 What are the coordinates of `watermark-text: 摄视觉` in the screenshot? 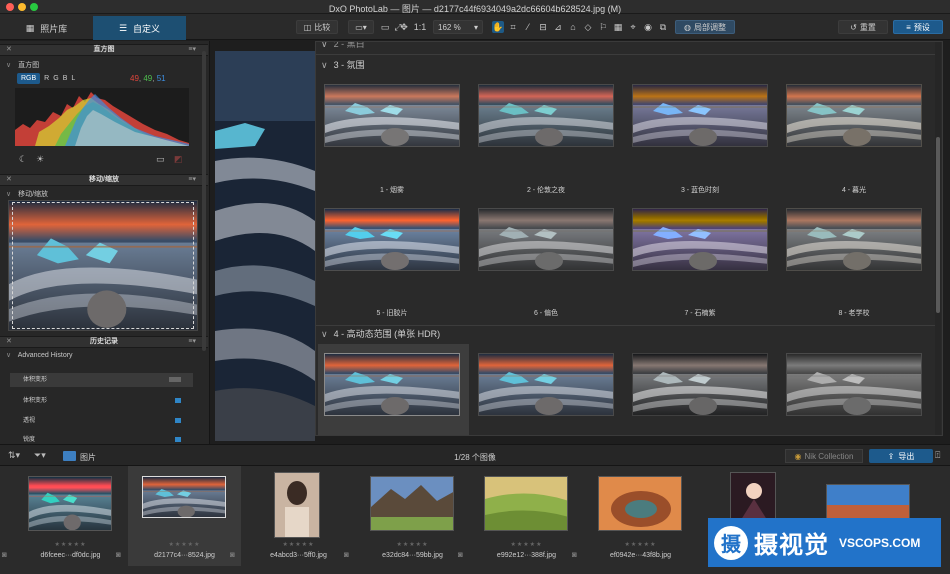 It's located at (791, 545).